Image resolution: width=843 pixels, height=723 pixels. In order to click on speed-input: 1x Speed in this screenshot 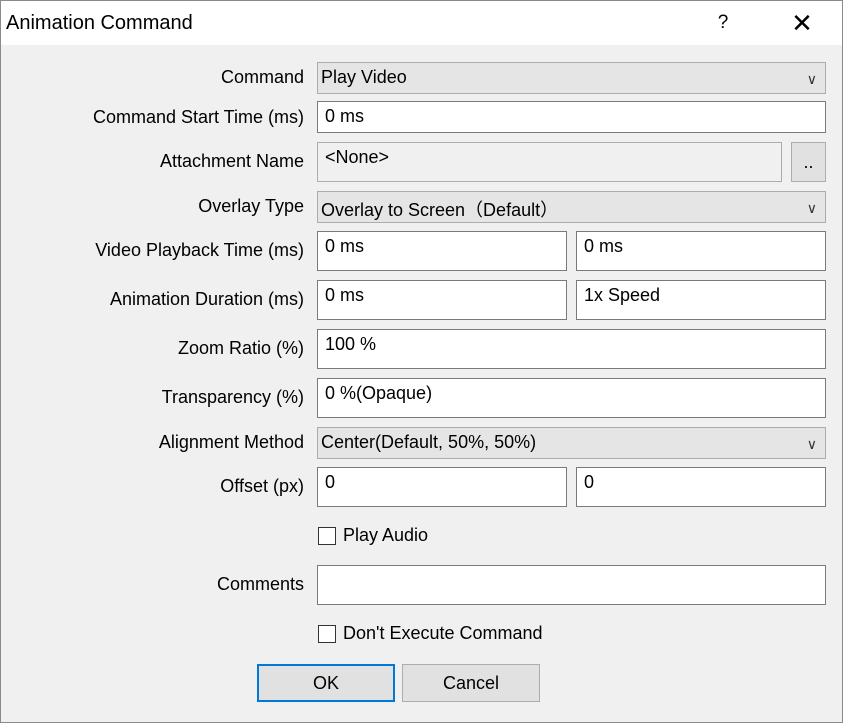, I will do `click(701, 300)`.